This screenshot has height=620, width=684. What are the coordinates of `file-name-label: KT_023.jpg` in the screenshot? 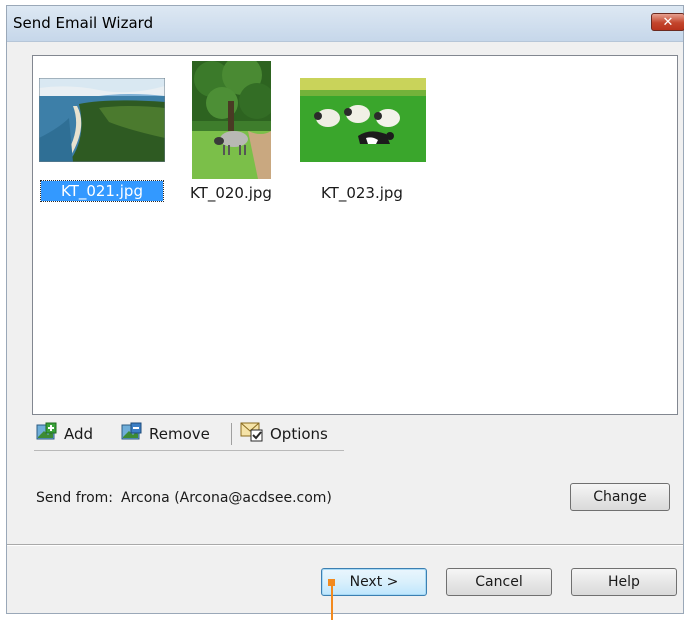 It's located at (362, 193).